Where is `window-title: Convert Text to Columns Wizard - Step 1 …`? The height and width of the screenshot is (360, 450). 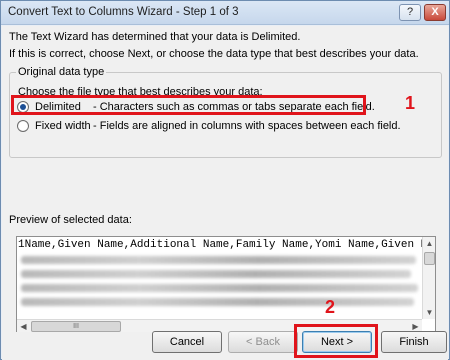 window-title: Convert Text to Columns Wizard - Step 1 … is located at coordinates (123, 12).